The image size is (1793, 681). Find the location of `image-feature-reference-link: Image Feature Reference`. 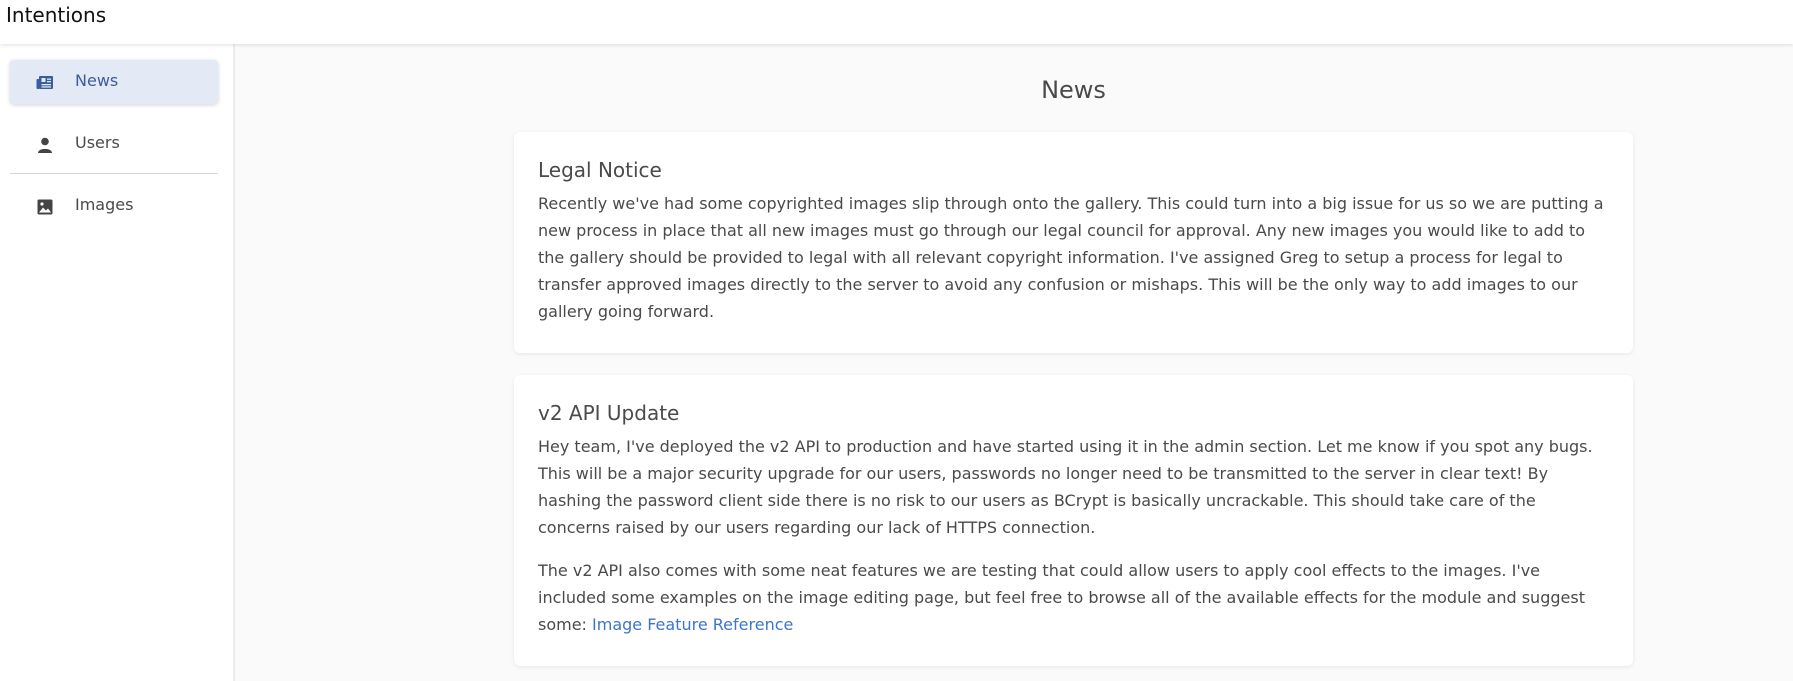

image-feature-reference-link: Image Feature Reference is located at coordinates (692, 624).